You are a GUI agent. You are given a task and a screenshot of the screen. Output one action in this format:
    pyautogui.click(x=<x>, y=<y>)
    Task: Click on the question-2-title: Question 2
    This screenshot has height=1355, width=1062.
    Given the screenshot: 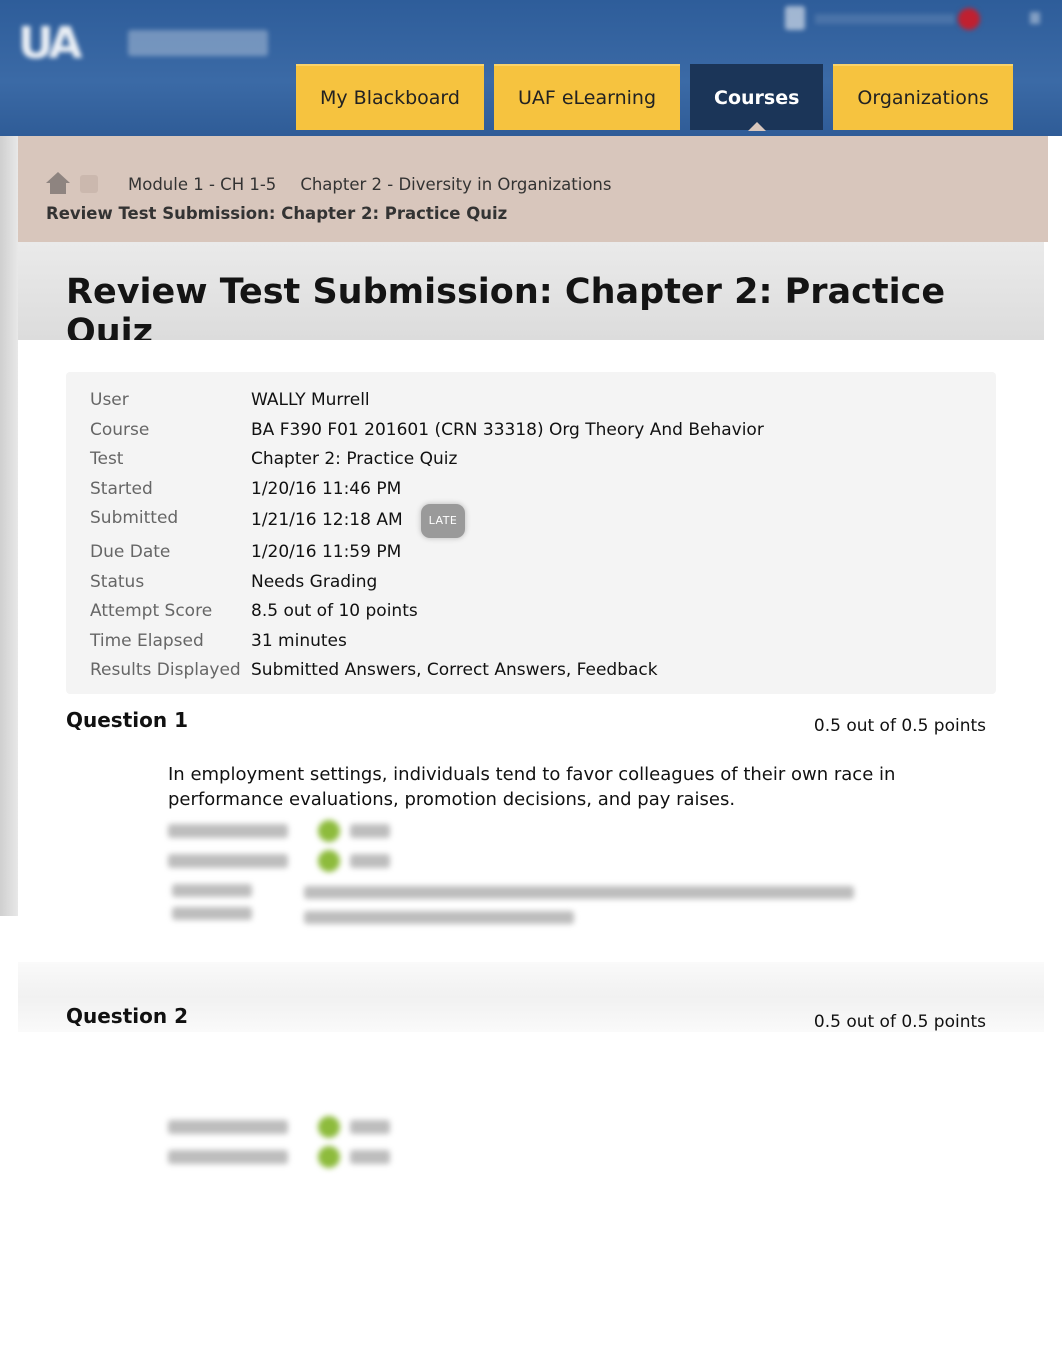 What is the action you would take?
    pyautogui.click(x=127, y=1016)
    